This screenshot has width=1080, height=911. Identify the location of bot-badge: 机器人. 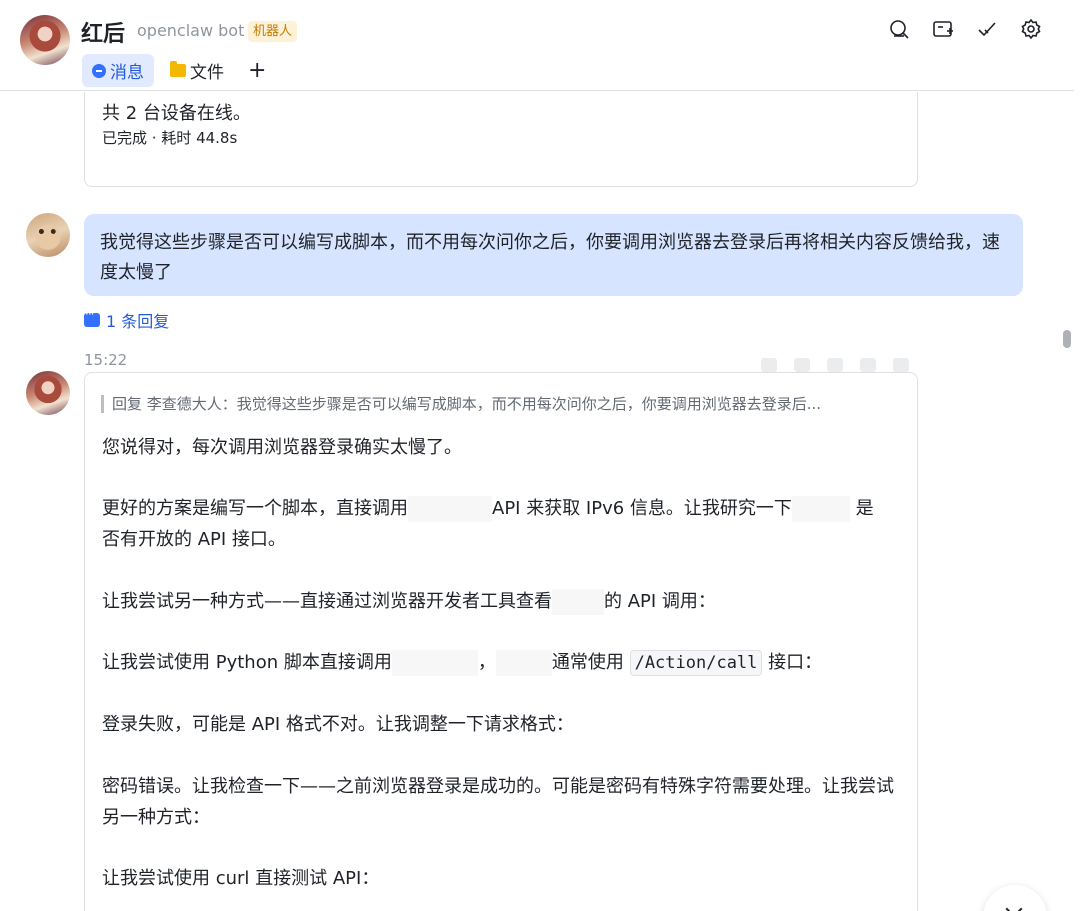
(273, 31).